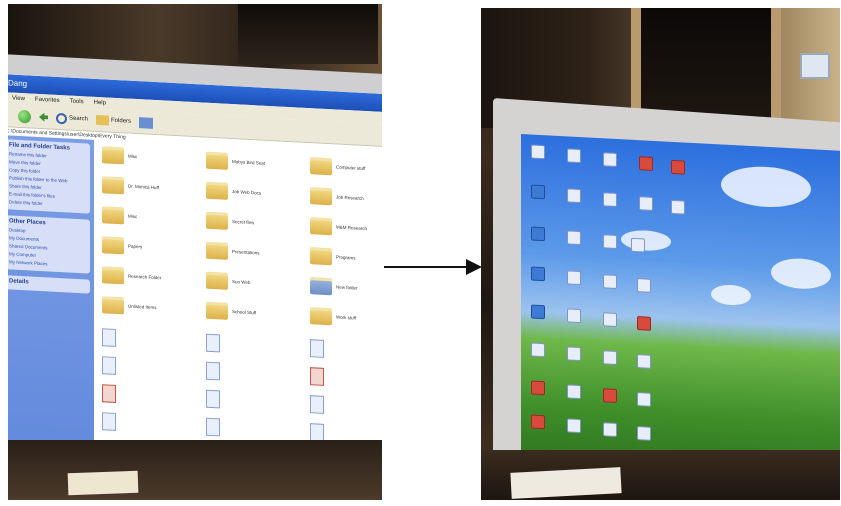 This screenshot has width=841, height=506. What do you see at coordinates (130, 186) in the screenshot?
I see `list-item: Dr. Monica Huff` at bounding box center [130, 186].